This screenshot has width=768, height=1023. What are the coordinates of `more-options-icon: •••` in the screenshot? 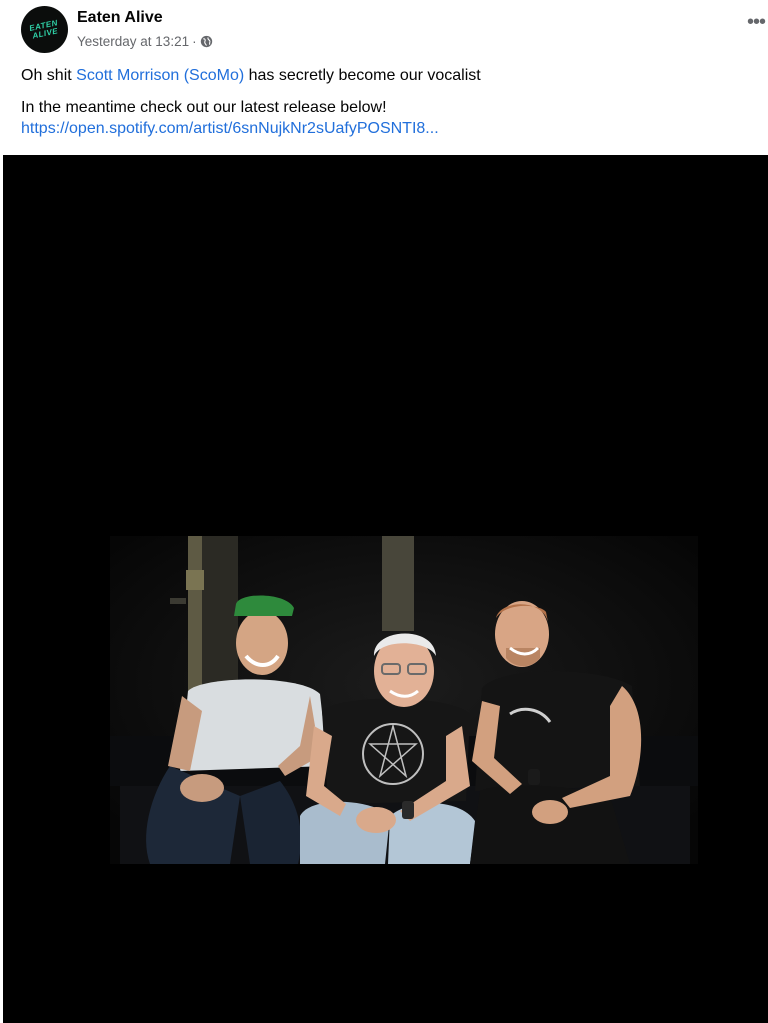 It's located at (756, 22).